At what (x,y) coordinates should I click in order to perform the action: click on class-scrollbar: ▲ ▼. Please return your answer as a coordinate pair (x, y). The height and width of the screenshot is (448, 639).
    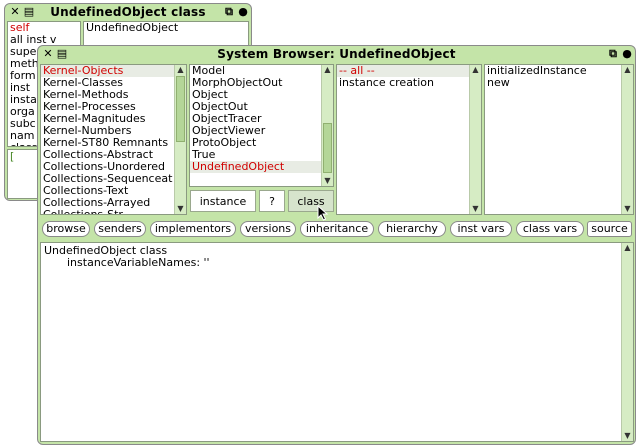
    Looking at the image, I should click on (327, 125).